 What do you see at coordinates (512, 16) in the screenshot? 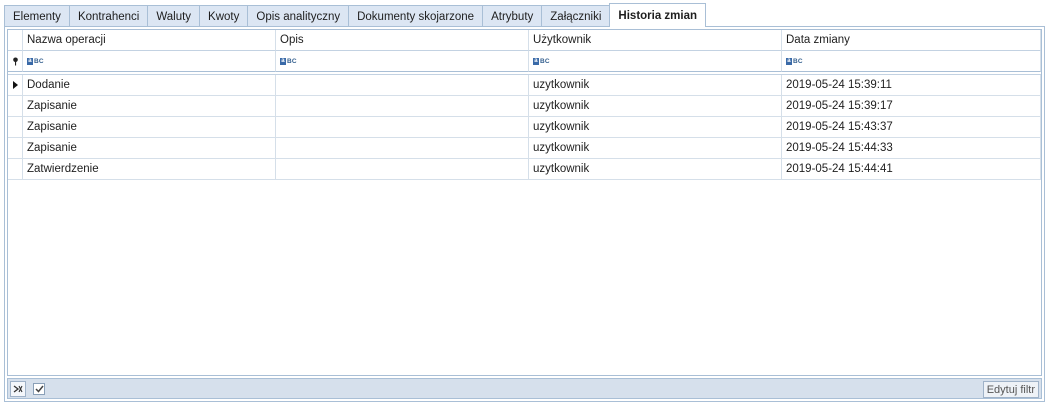
I see `tab-atrybuty: Atrybuty` at bounding box center [512, 16].